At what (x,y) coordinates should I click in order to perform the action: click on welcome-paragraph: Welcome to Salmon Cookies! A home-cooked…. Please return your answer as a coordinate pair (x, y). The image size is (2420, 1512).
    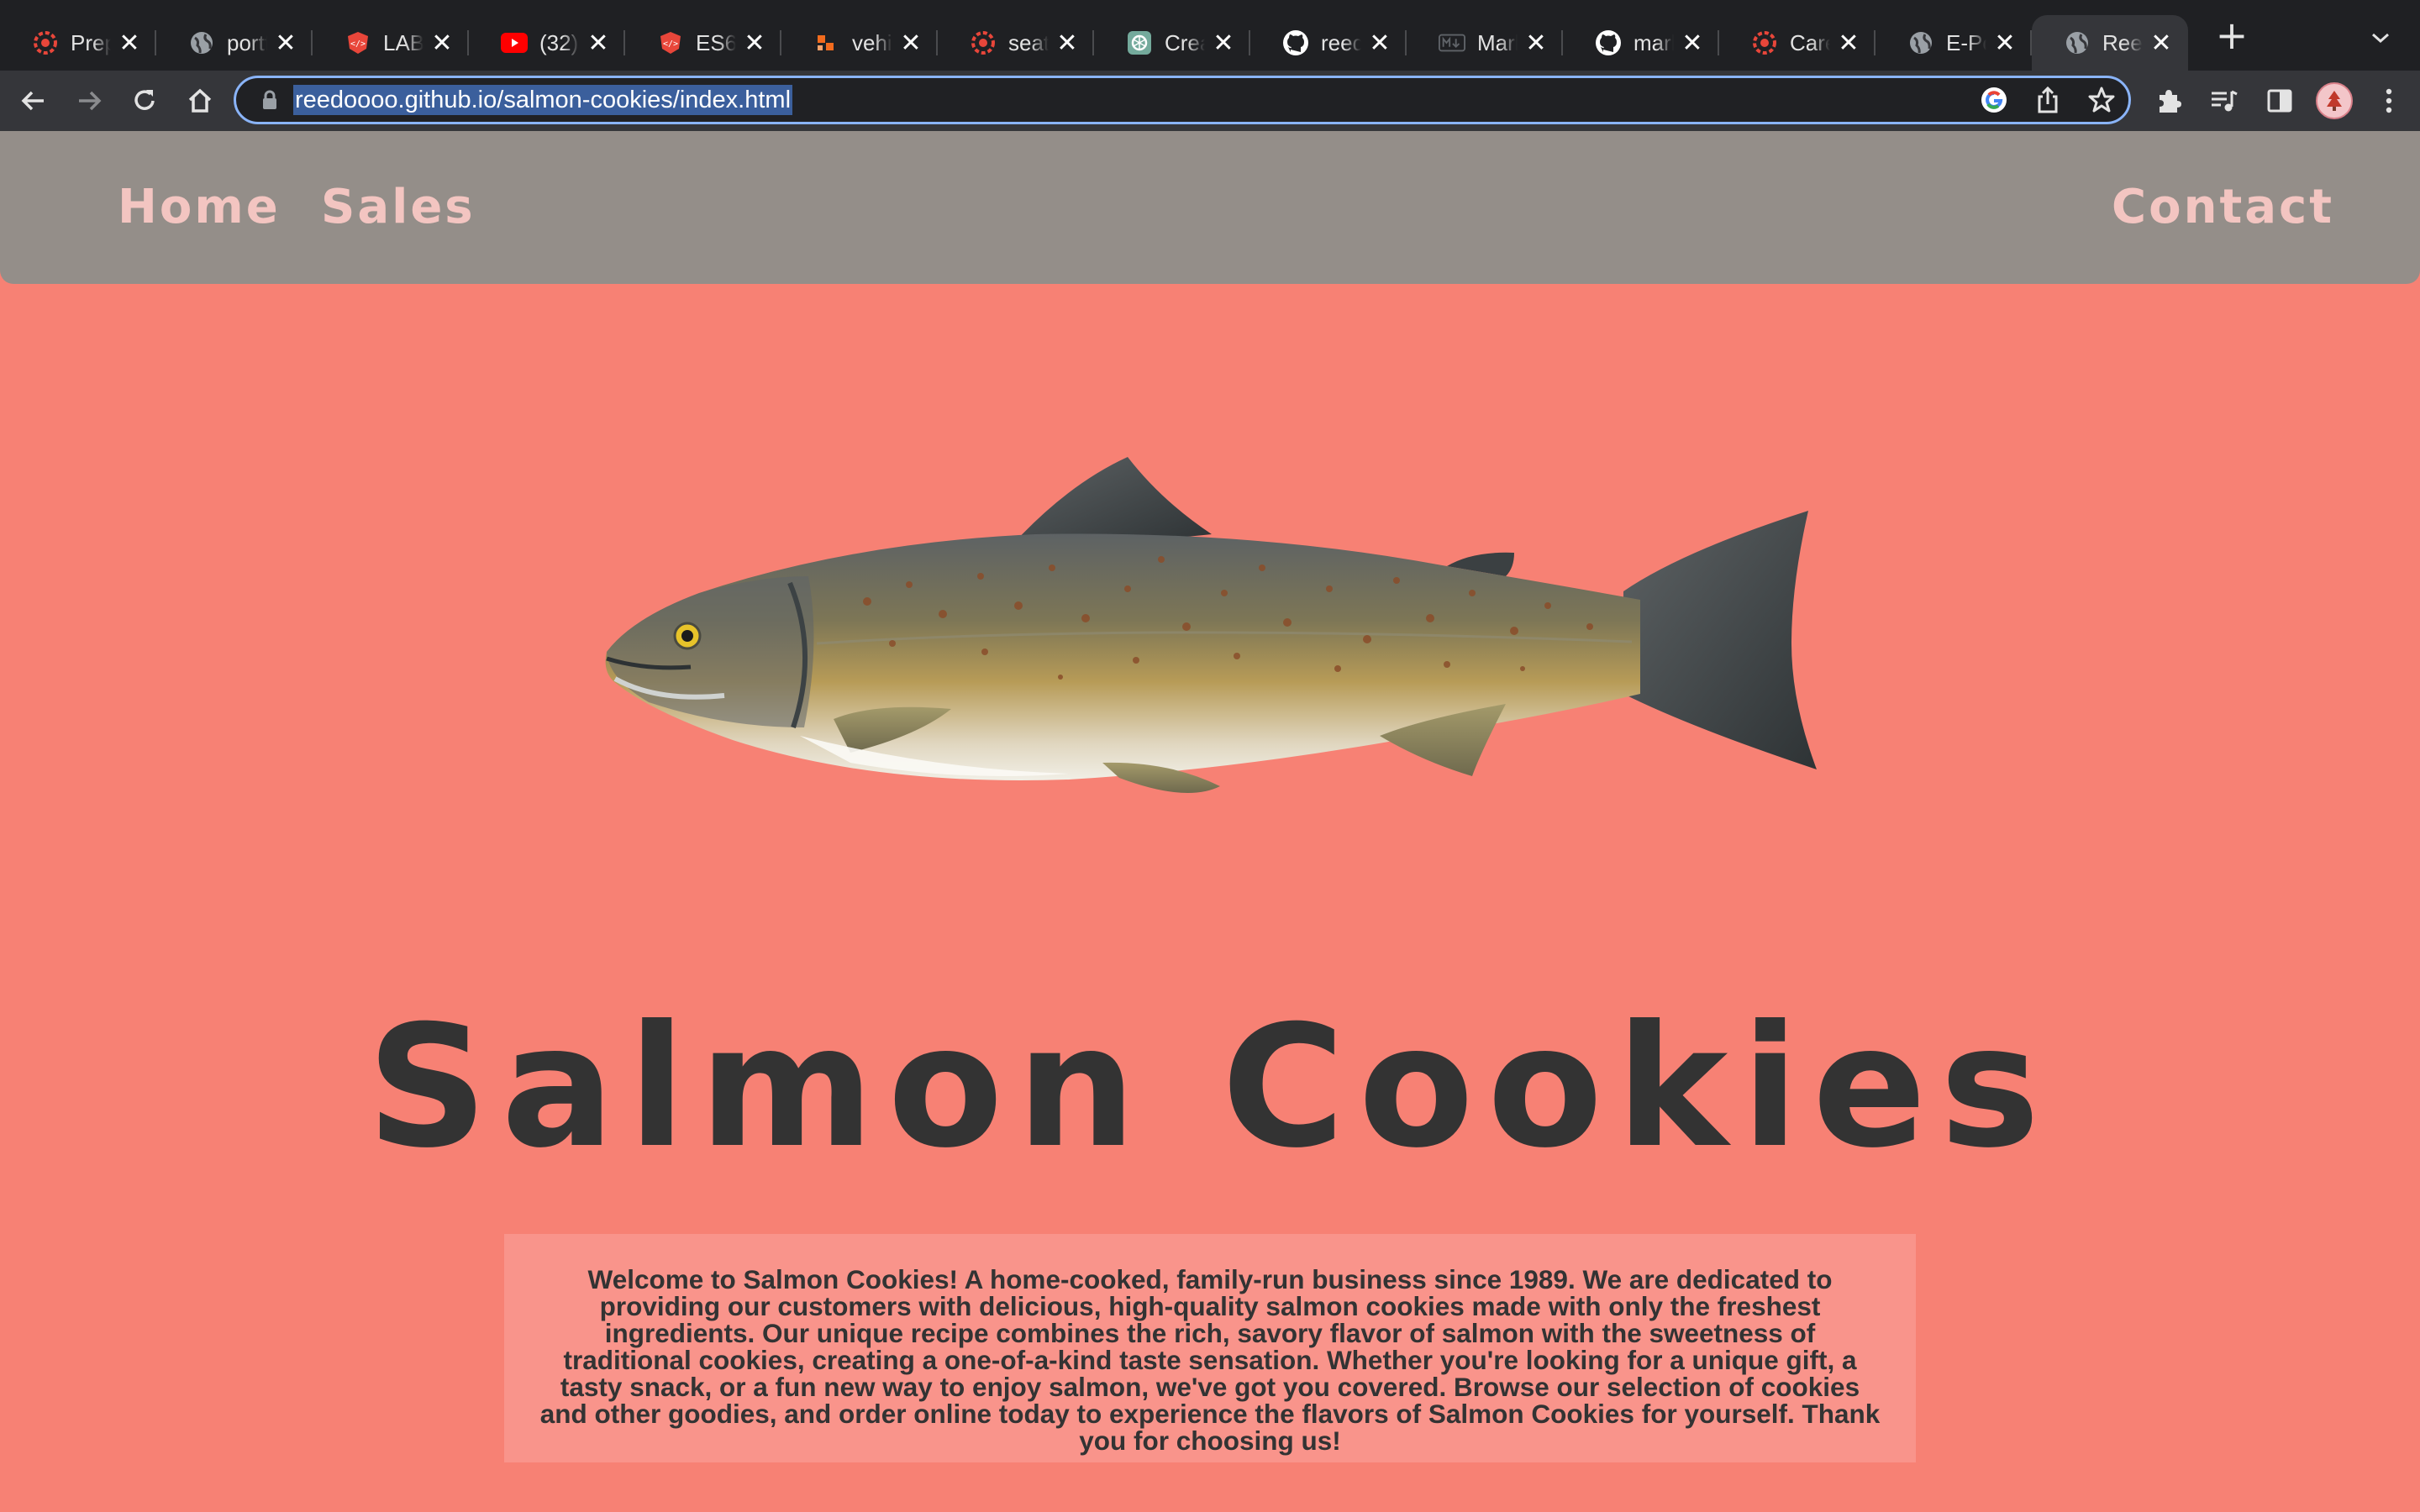
    Looking at the image, I should click on (1210, 1348).